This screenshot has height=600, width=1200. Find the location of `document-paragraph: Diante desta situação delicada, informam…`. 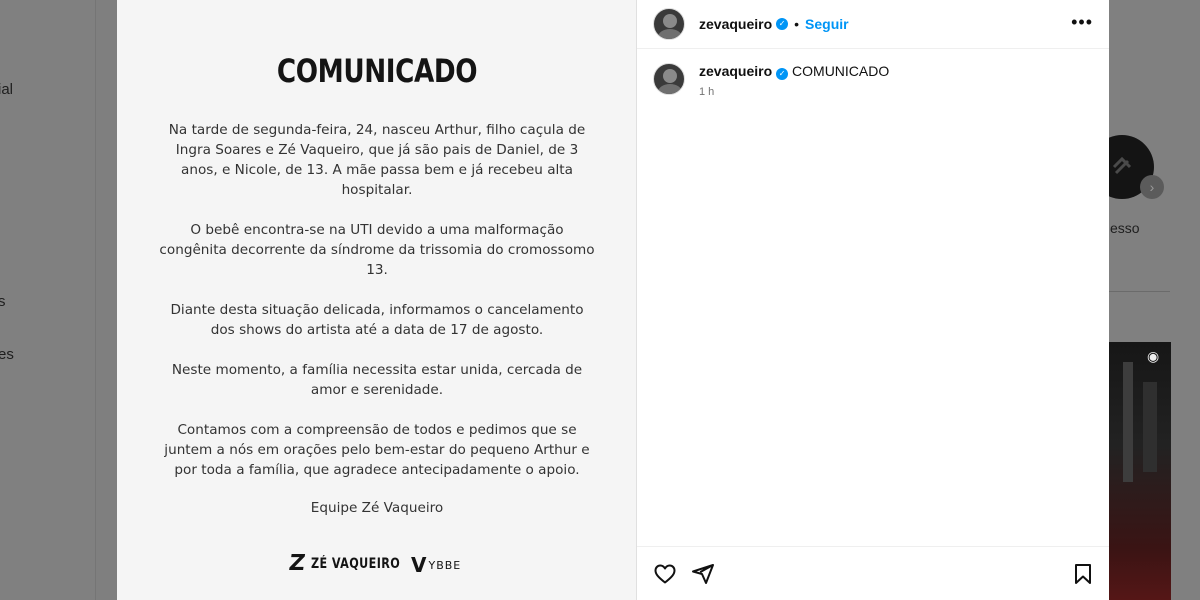

document-paragraph: Diante desta situação delicada, informam… is located at coordinates (377, 320).